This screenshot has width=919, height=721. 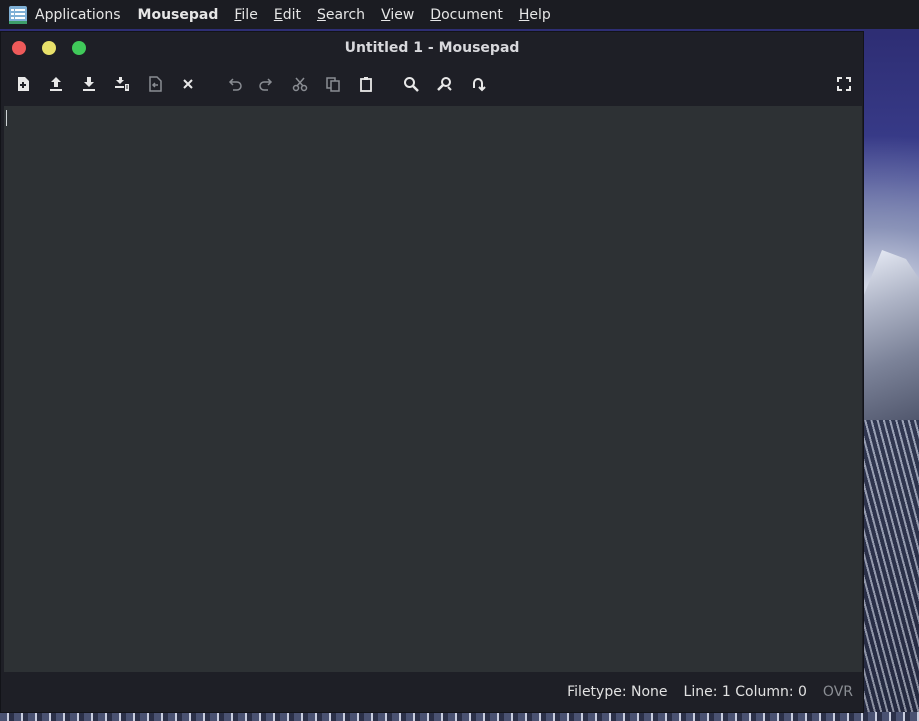 What do you see at coordinates (6, 118) in the screenshot?
I see `text-cursor` at bounding box center [6, 118].